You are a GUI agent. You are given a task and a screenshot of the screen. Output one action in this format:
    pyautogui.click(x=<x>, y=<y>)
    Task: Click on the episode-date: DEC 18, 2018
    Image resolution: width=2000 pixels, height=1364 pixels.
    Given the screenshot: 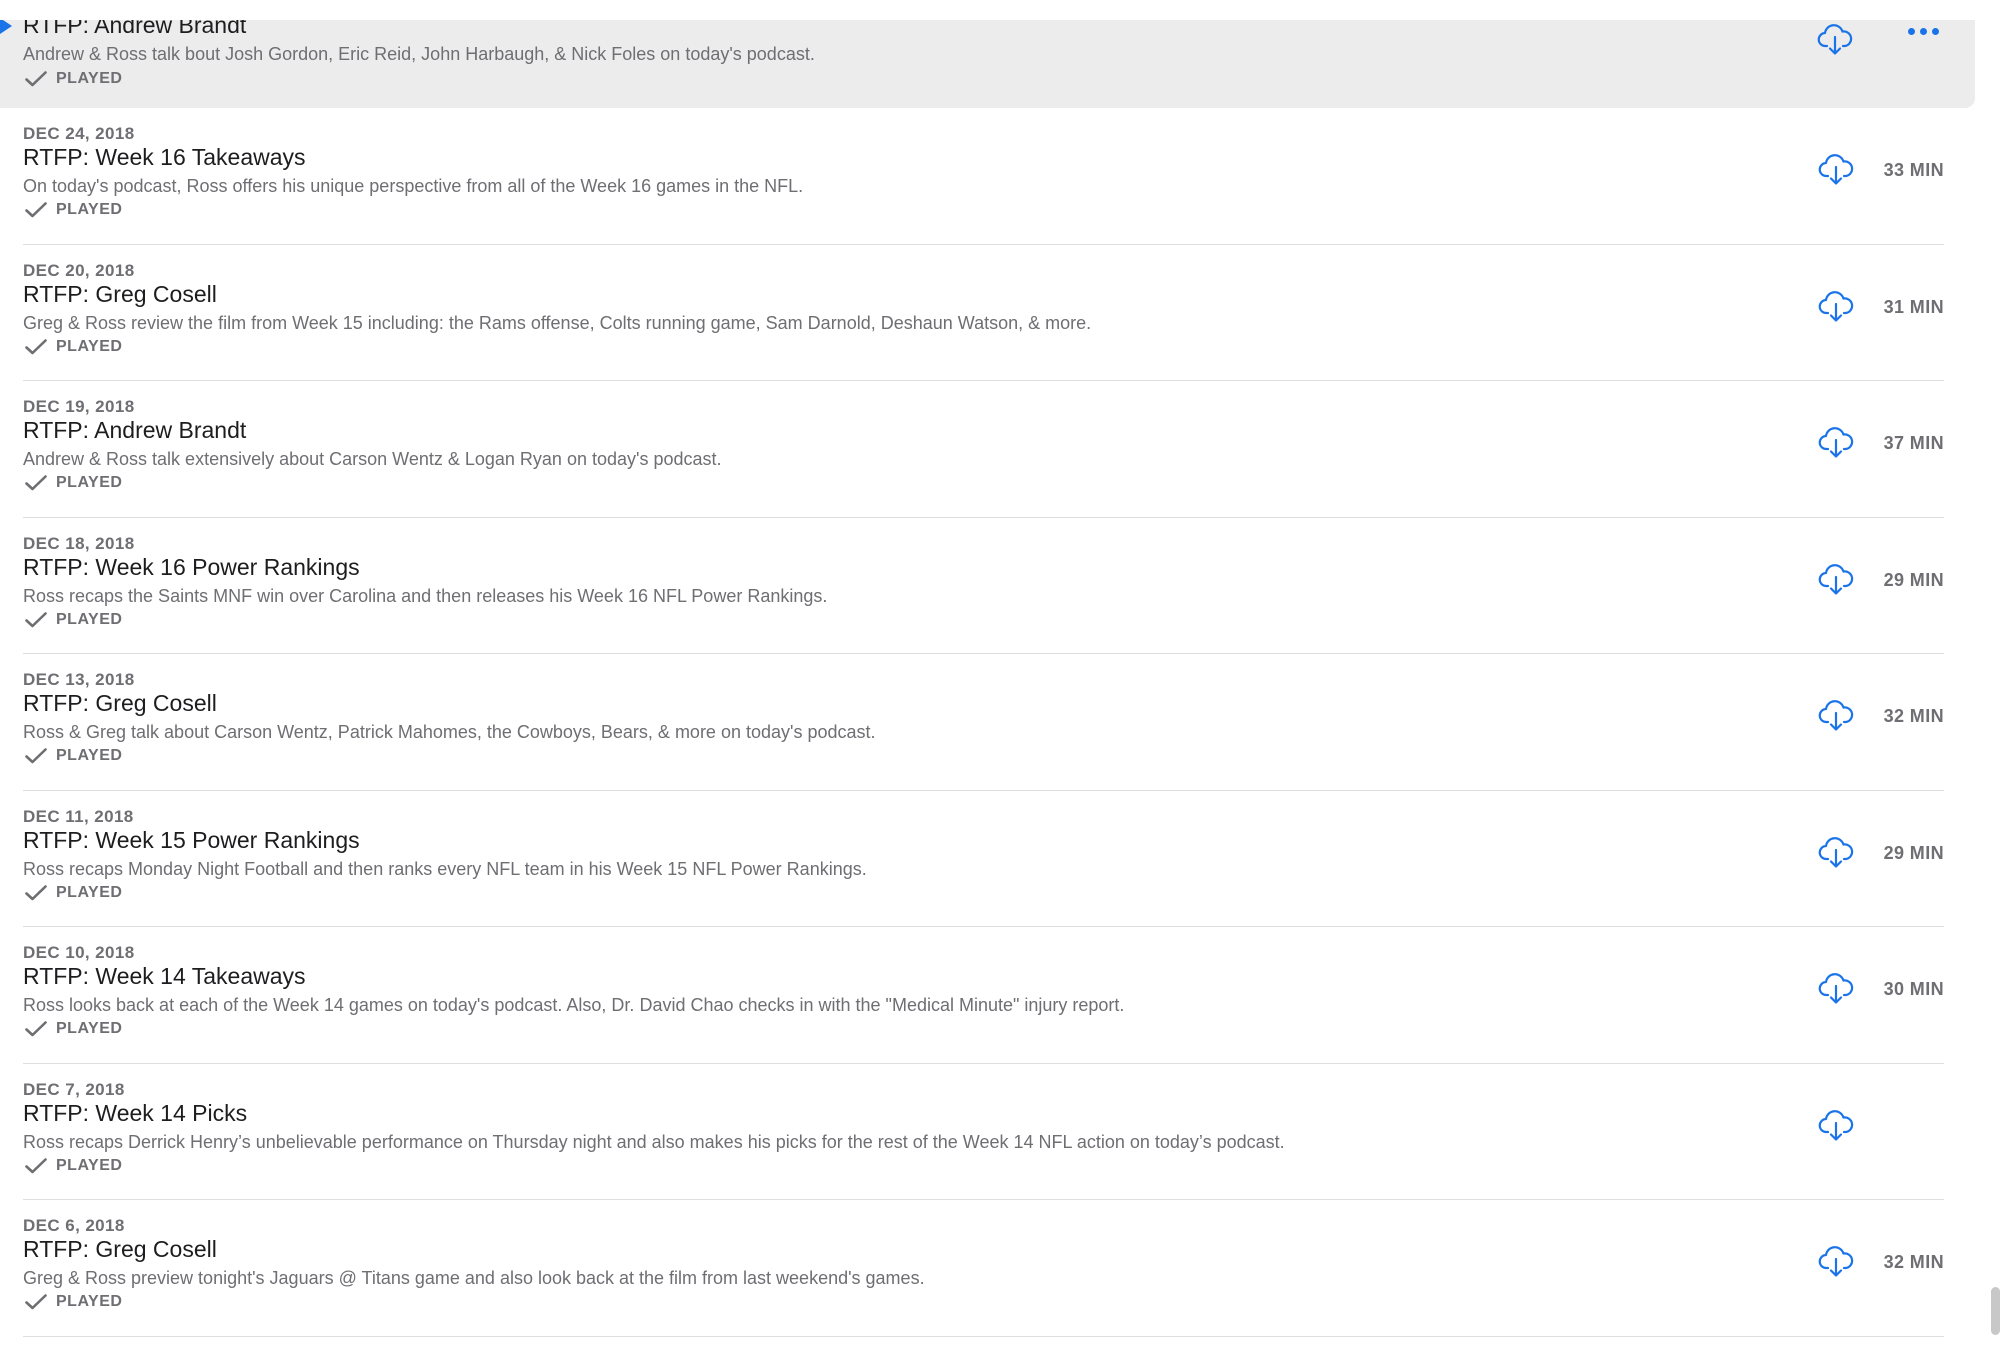 What is the action you would take?
    pyautogui.click(x=79, y=543)
    